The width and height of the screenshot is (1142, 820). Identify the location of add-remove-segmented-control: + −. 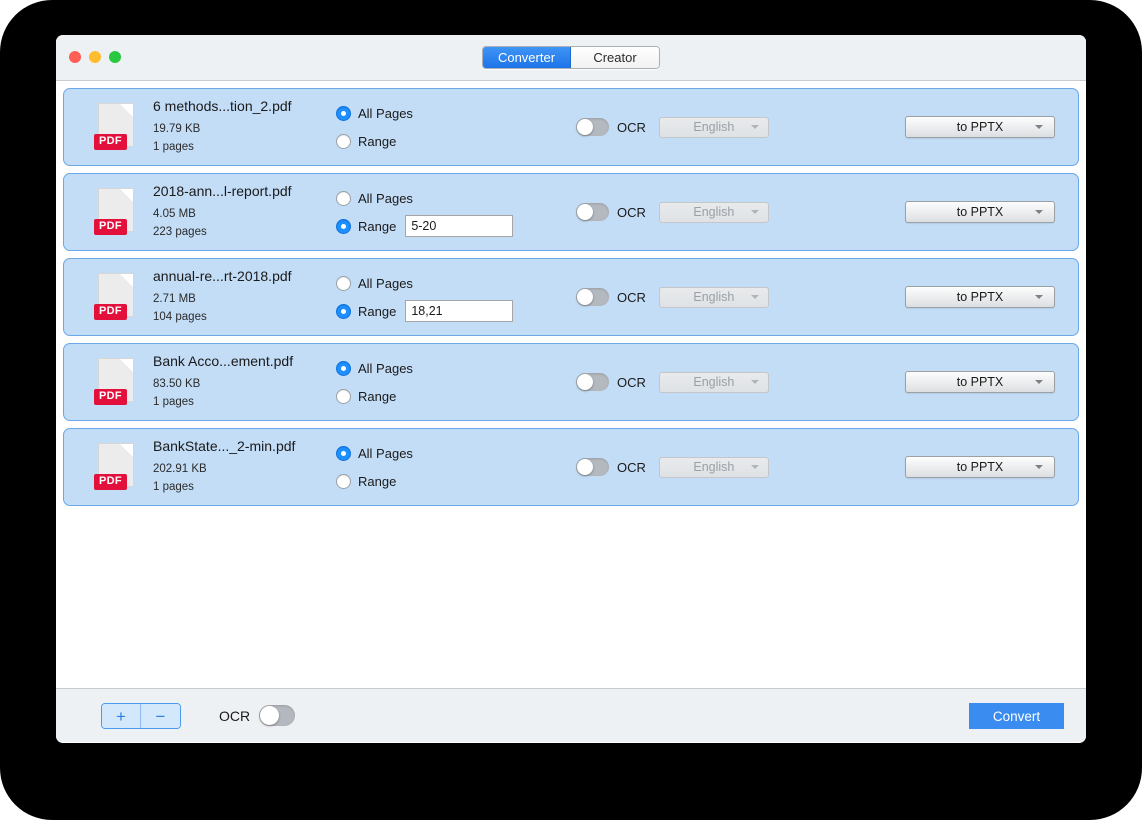
(141, 716).